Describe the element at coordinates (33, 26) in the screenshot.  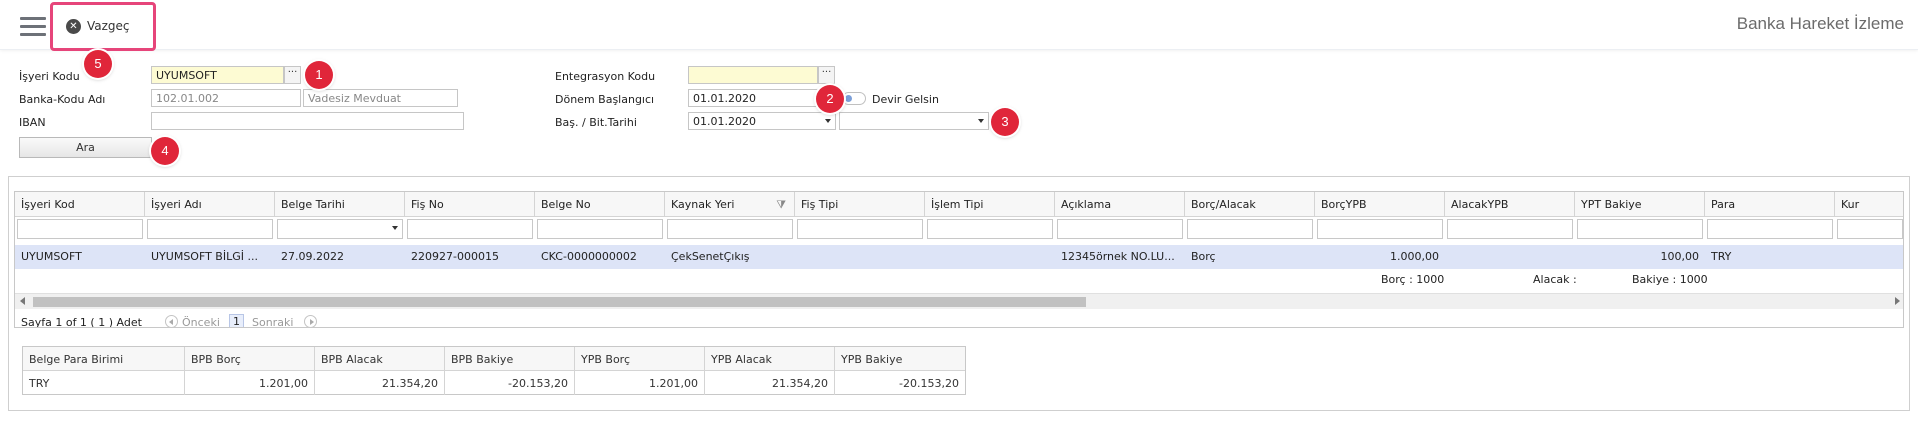
I see `menu-icon` at that location.